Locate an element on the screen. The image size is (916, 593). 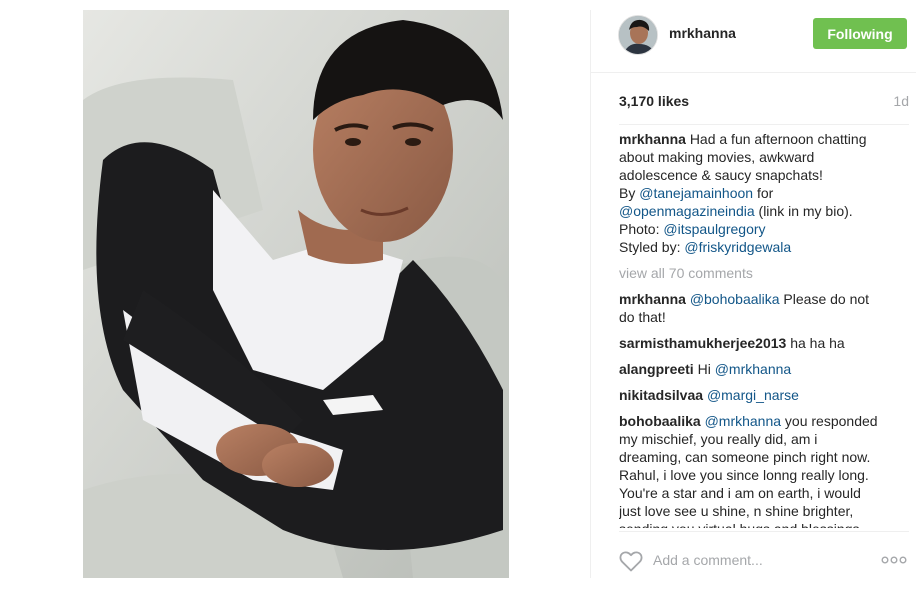
likes-count: 3,170 likes is located at coordinates (654, 101).